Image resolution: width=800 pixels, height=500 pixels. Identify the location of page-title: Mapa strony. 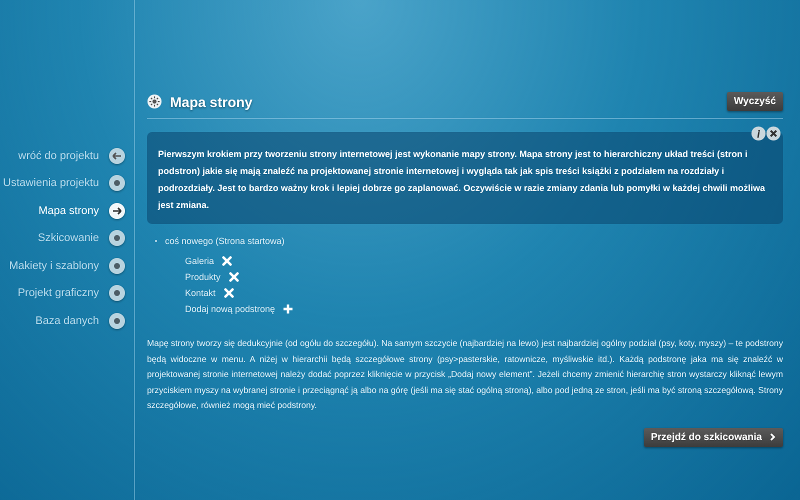
(211, 102).